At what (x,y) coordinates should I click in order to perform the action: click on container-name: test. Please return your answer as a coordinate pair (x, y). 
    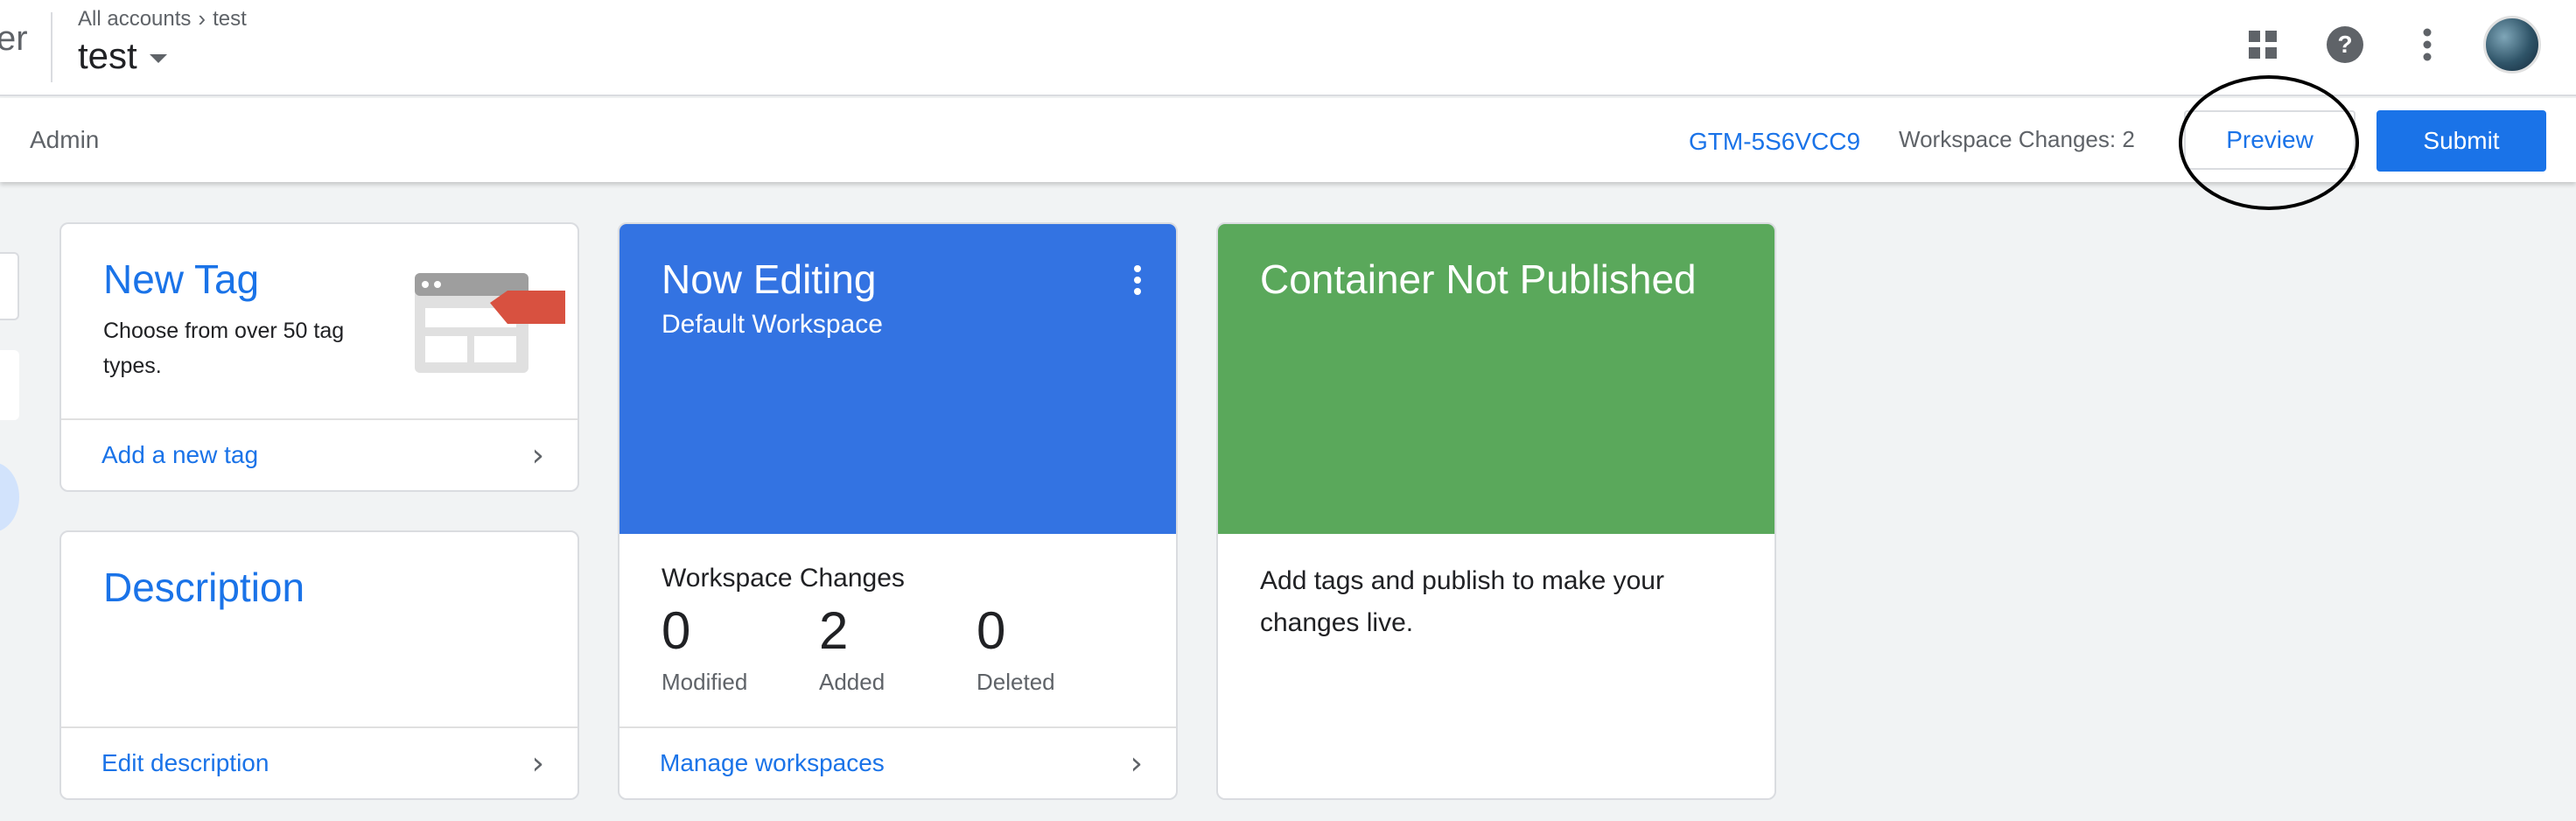
    Looking at the image, I should click on (107, 55).